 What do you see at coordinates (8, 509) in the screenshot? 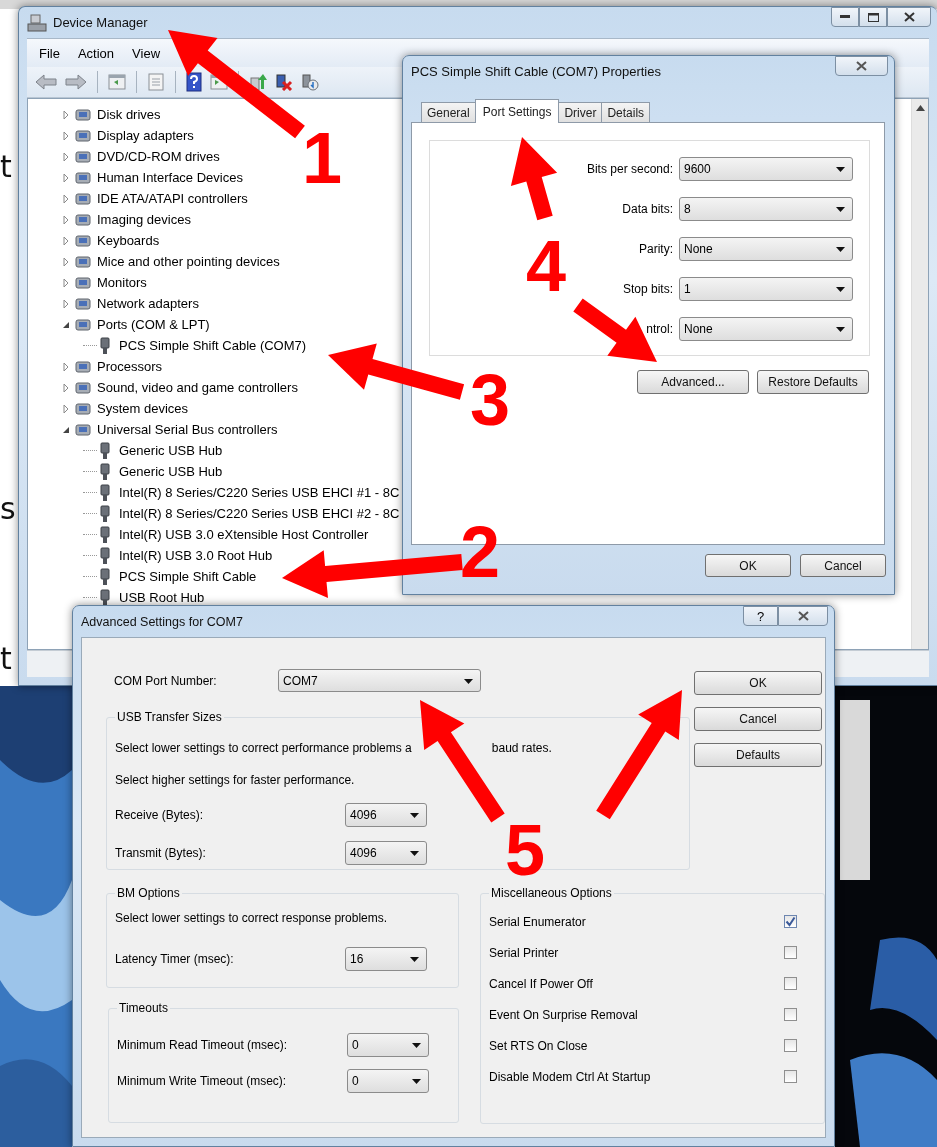
I see `slide-text: s` at bounding box center [8, 509].